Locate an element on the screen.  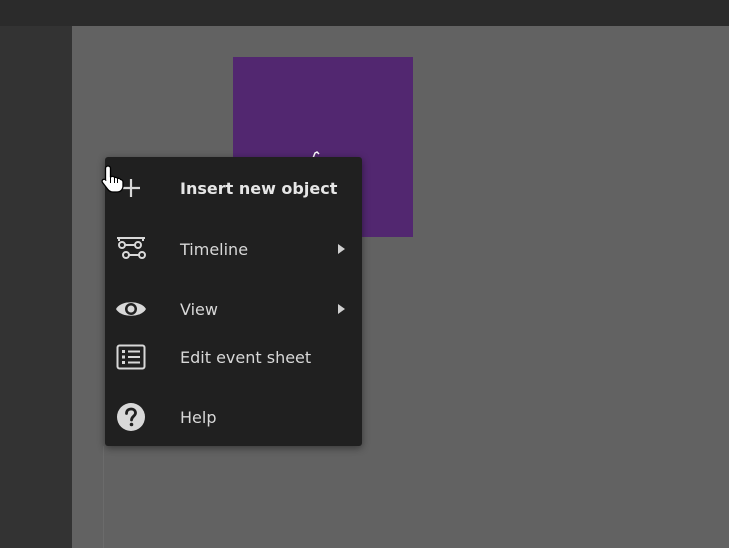
menu-item-timeline: Timeline is located at coordinates (233, 249).